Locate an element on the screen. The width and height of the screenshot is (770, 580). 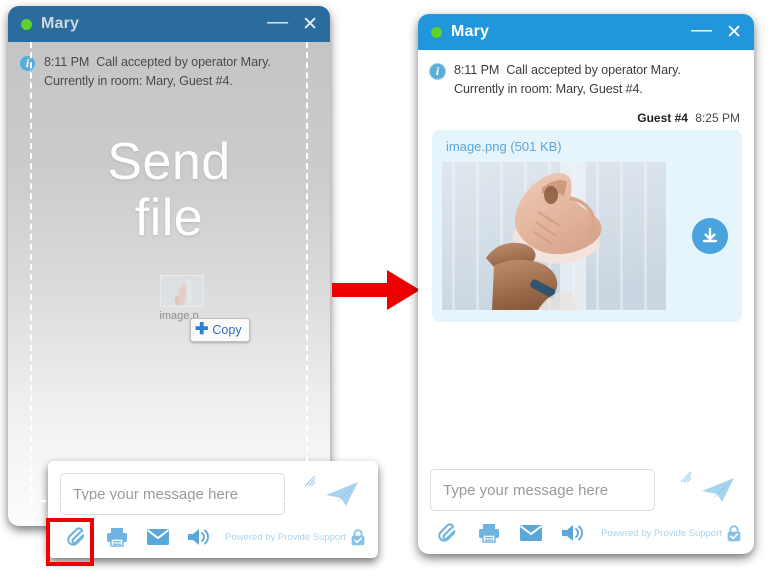
download-file-button is located at coordinates (710, 236).